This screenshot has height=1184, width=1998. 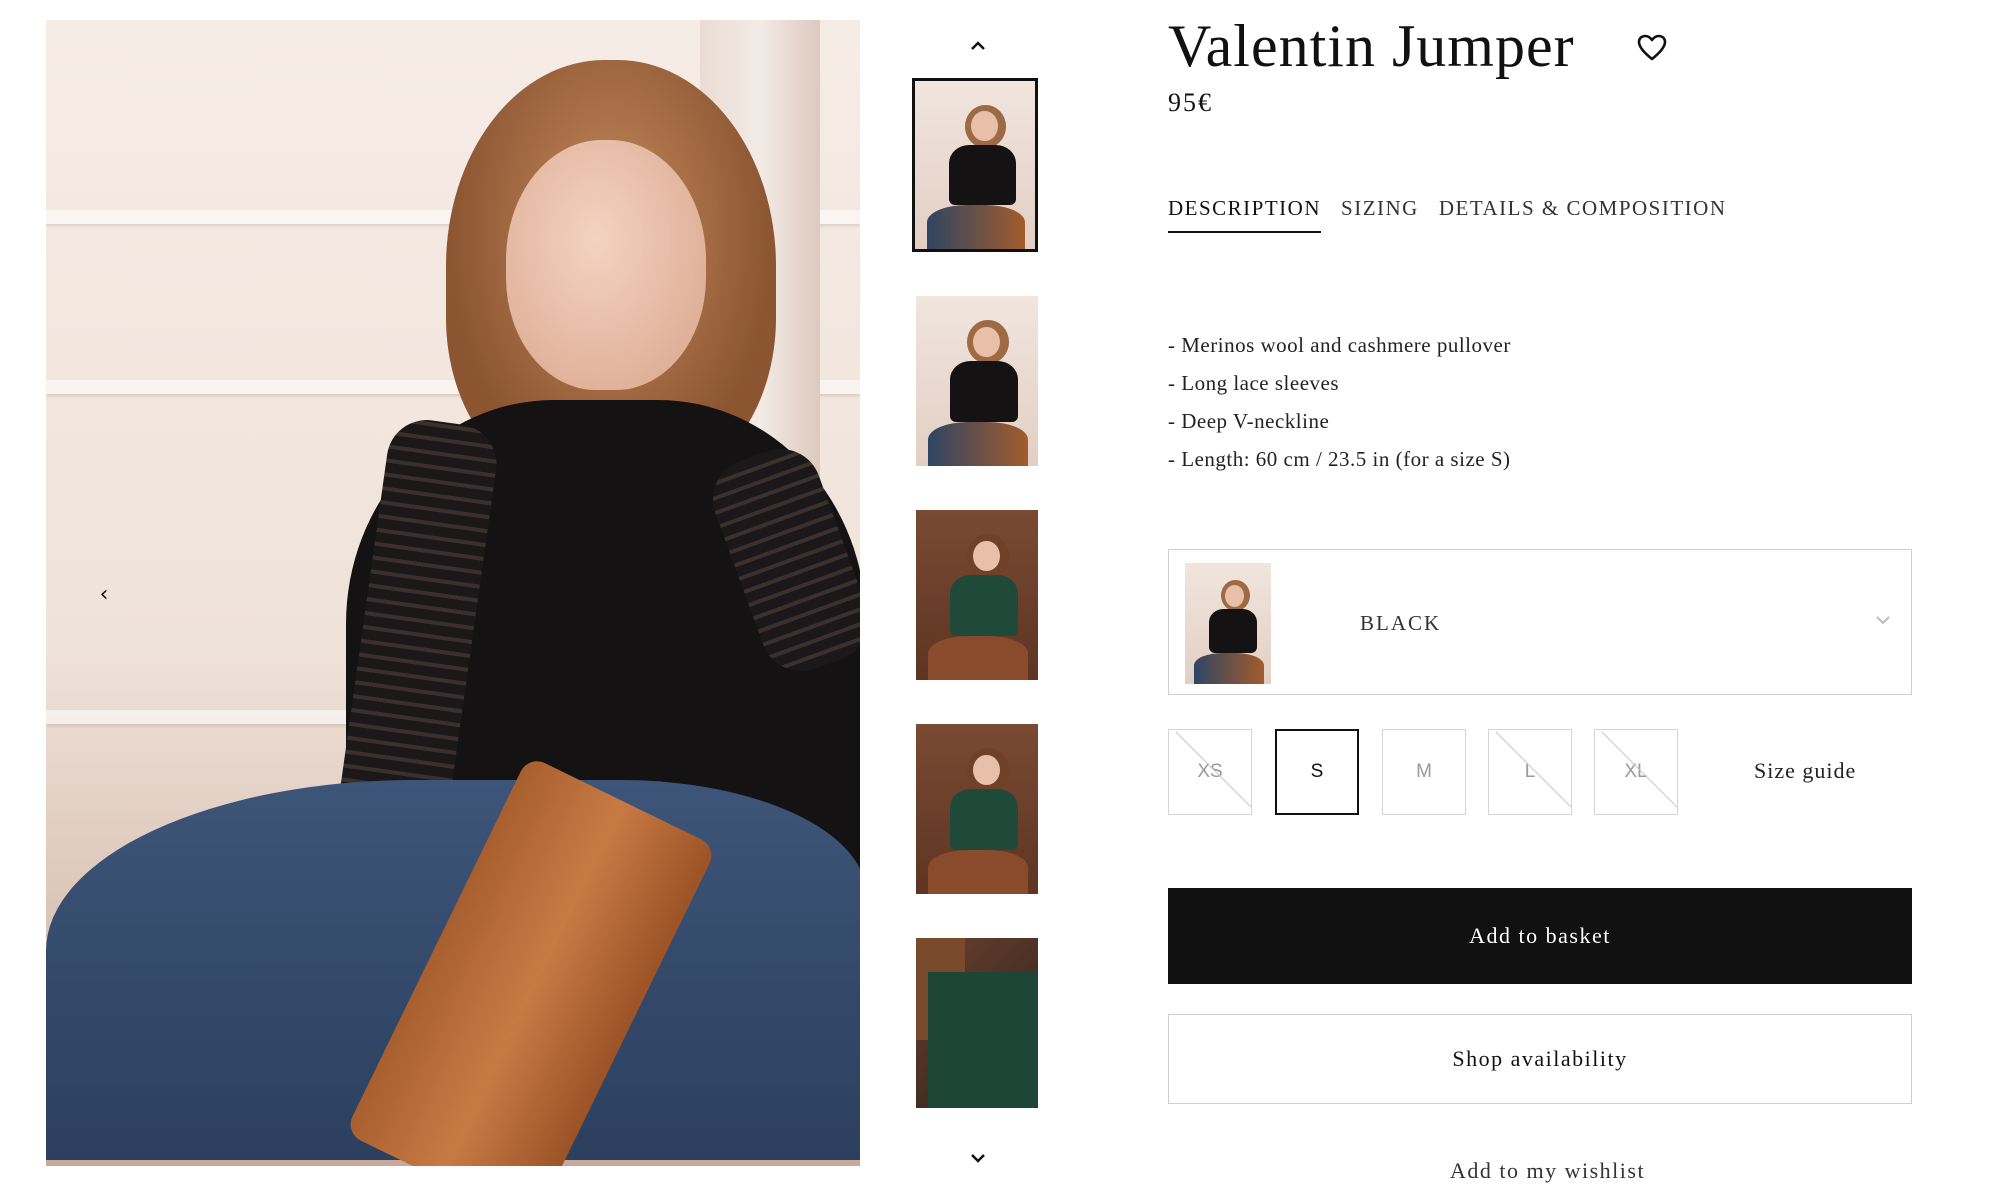 What do you see at coordinates (1339, 459) in the screenshot?
I see `description-line: - Length: 60 cm / 23.5 in (for a size S)` at bounding box center [1339, 459].